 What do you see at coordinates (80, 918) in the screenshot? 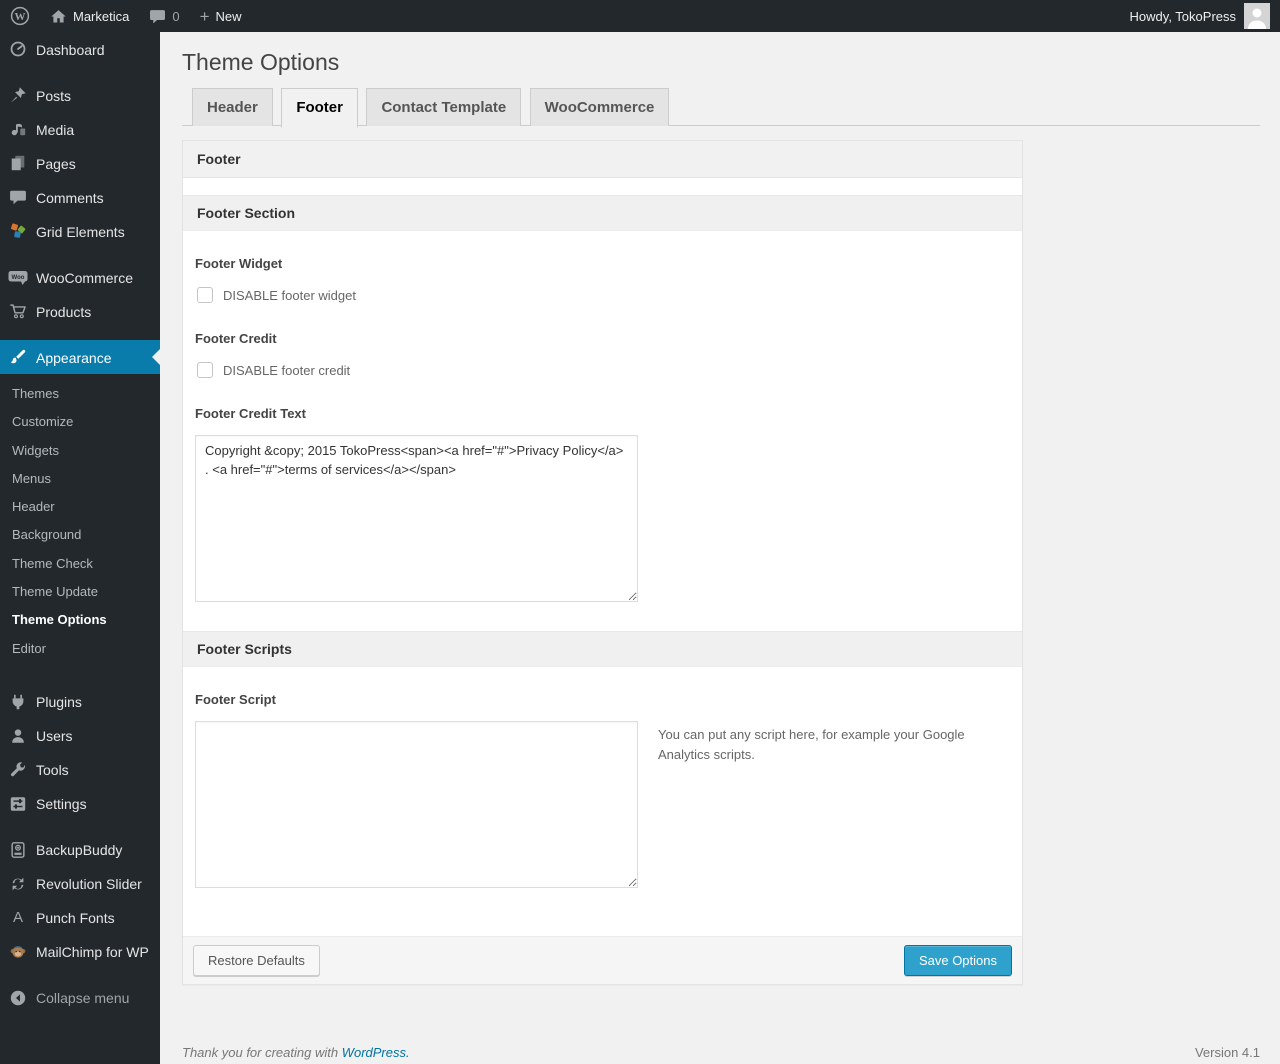
I see `sidebar-item-punch-fonts: Punch Fonts` at bounding box center [80, 918].